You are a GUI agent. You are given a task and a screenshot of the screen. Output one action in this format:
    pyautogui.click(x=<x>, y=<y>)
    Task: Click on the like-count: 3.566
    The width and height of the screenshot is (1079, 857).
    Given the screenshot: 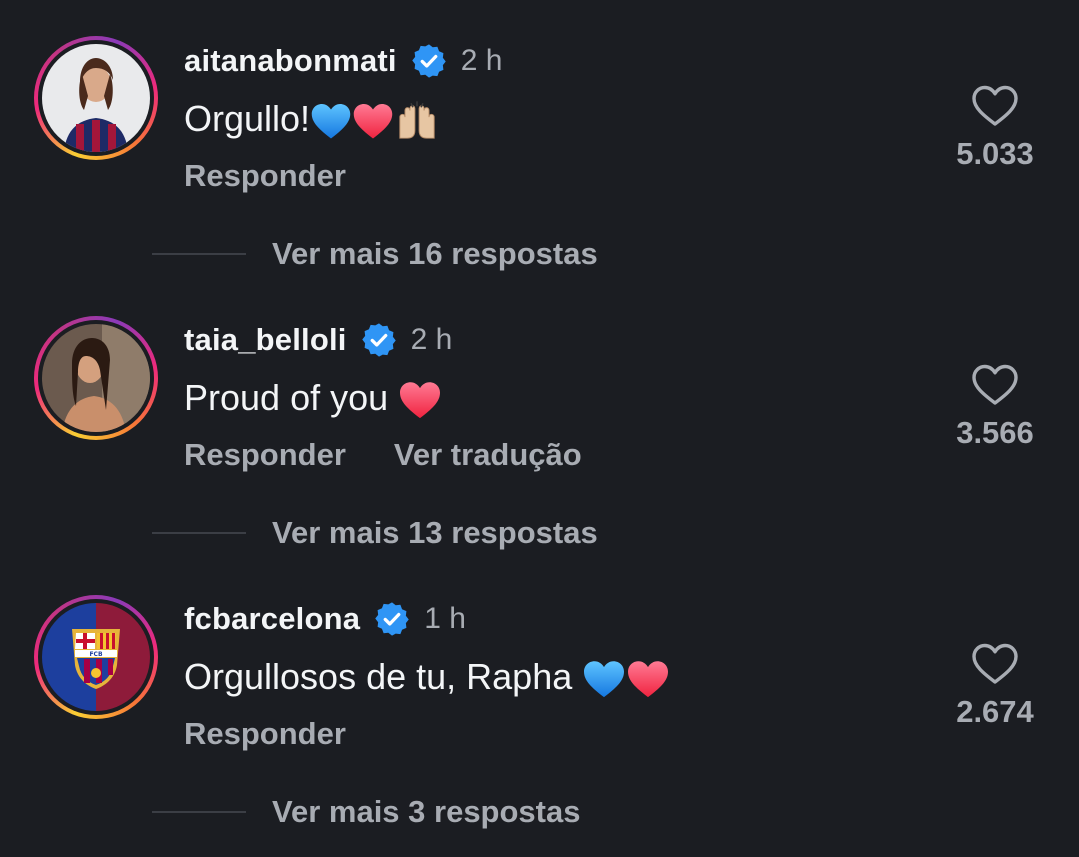 What is the action you would take?
    pyautogui.click(x=995, y=432)
    